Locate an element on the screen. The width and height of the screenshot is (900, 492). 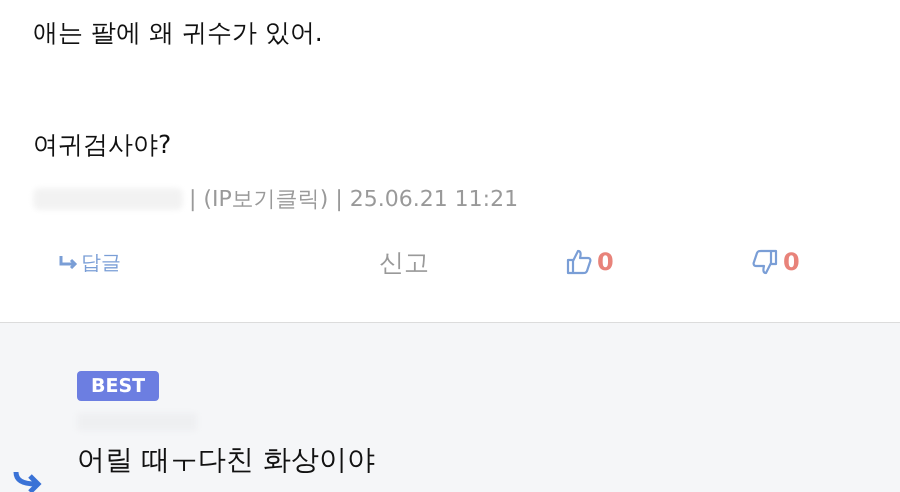
reply-text: 어릴 때ㅜ다친 화상이야 is located at coordinates (226, 460).